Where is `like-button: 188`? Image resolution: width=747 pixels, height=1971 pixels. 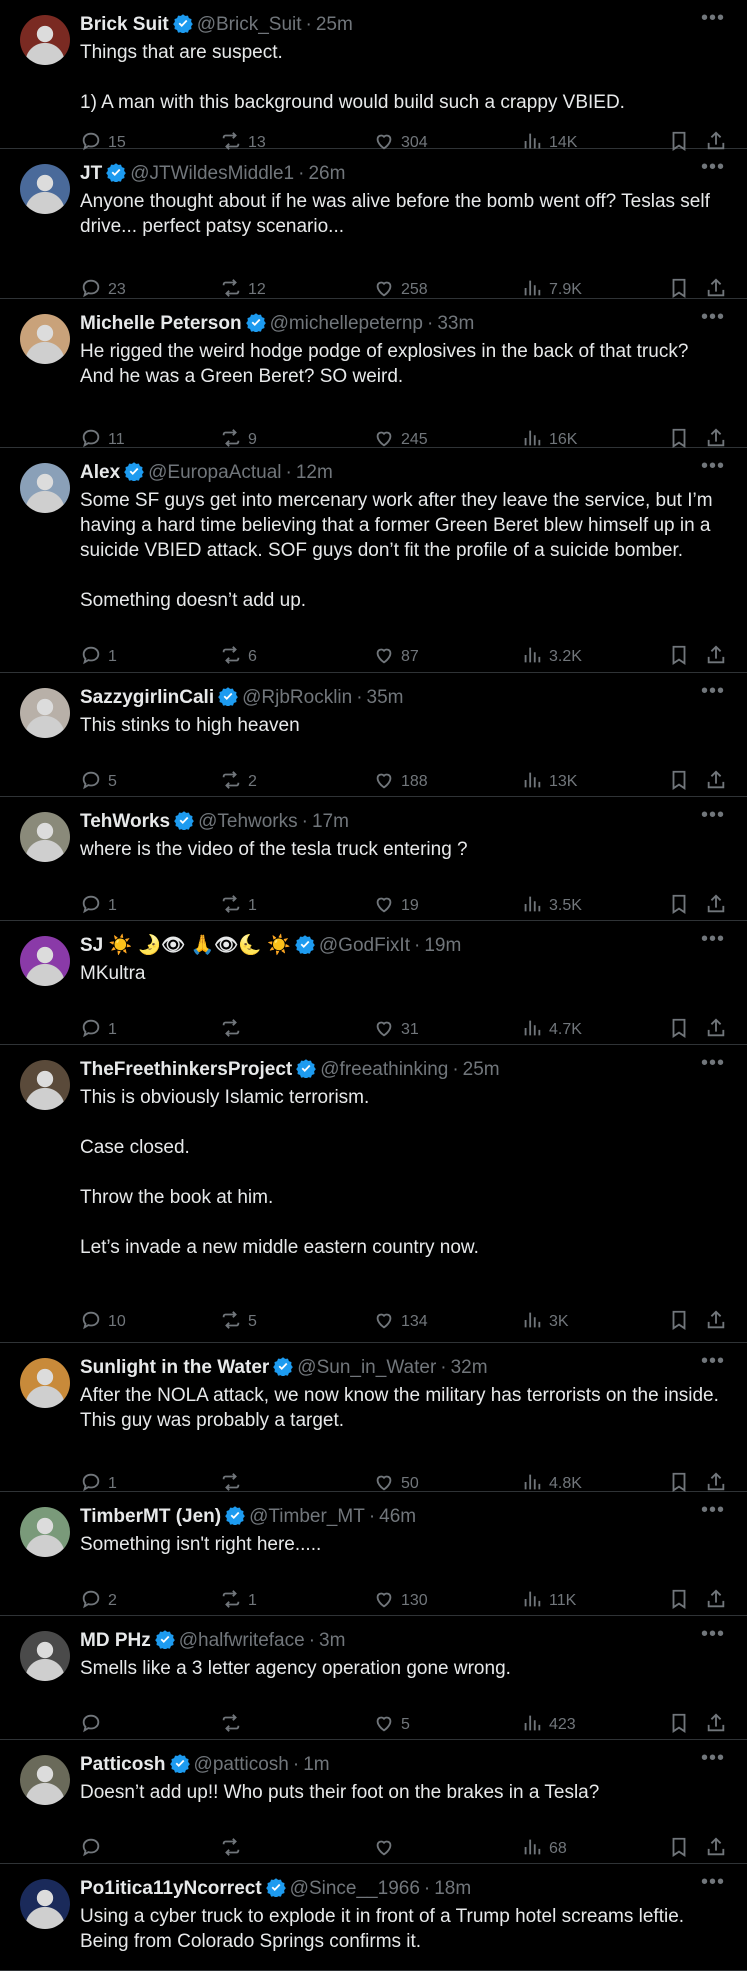
like-button: 188 is located at coordinates (400, 782).